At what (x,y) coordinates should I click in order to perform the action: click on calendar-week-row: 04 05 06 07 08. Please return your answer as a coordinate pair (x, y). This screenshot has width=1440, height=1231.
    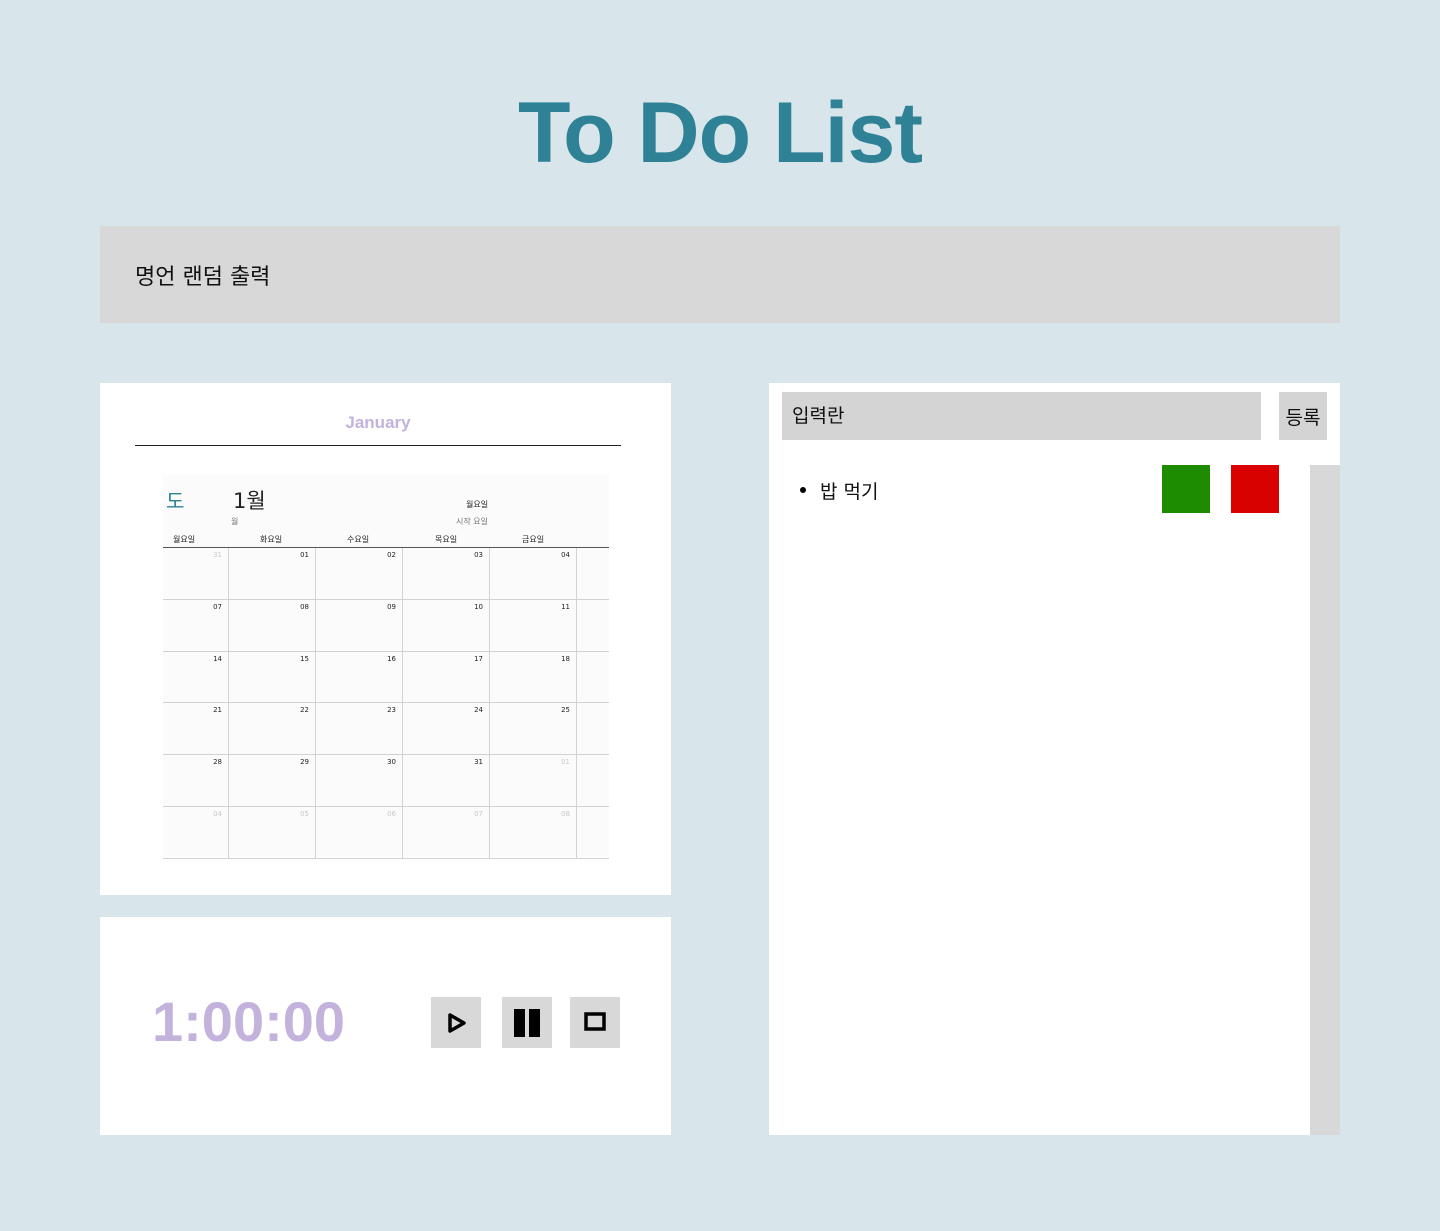
    Looking at the image, I should click on (386, 832).